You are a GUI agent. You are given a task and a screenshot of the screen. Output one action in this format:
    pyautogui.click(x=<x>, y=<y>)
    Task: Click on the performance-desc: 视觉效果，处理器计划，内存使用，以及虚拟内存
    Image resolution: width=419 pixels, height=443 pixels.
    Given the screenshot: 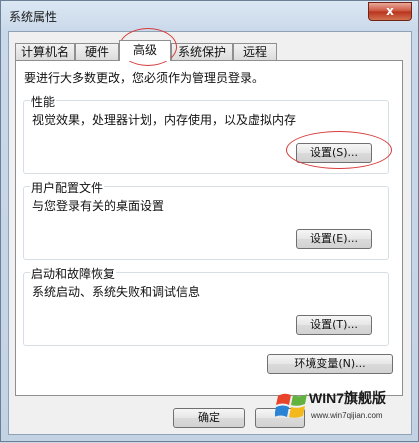 What is the action you would take?
    pyautogui.click(x=164, y=120)
    